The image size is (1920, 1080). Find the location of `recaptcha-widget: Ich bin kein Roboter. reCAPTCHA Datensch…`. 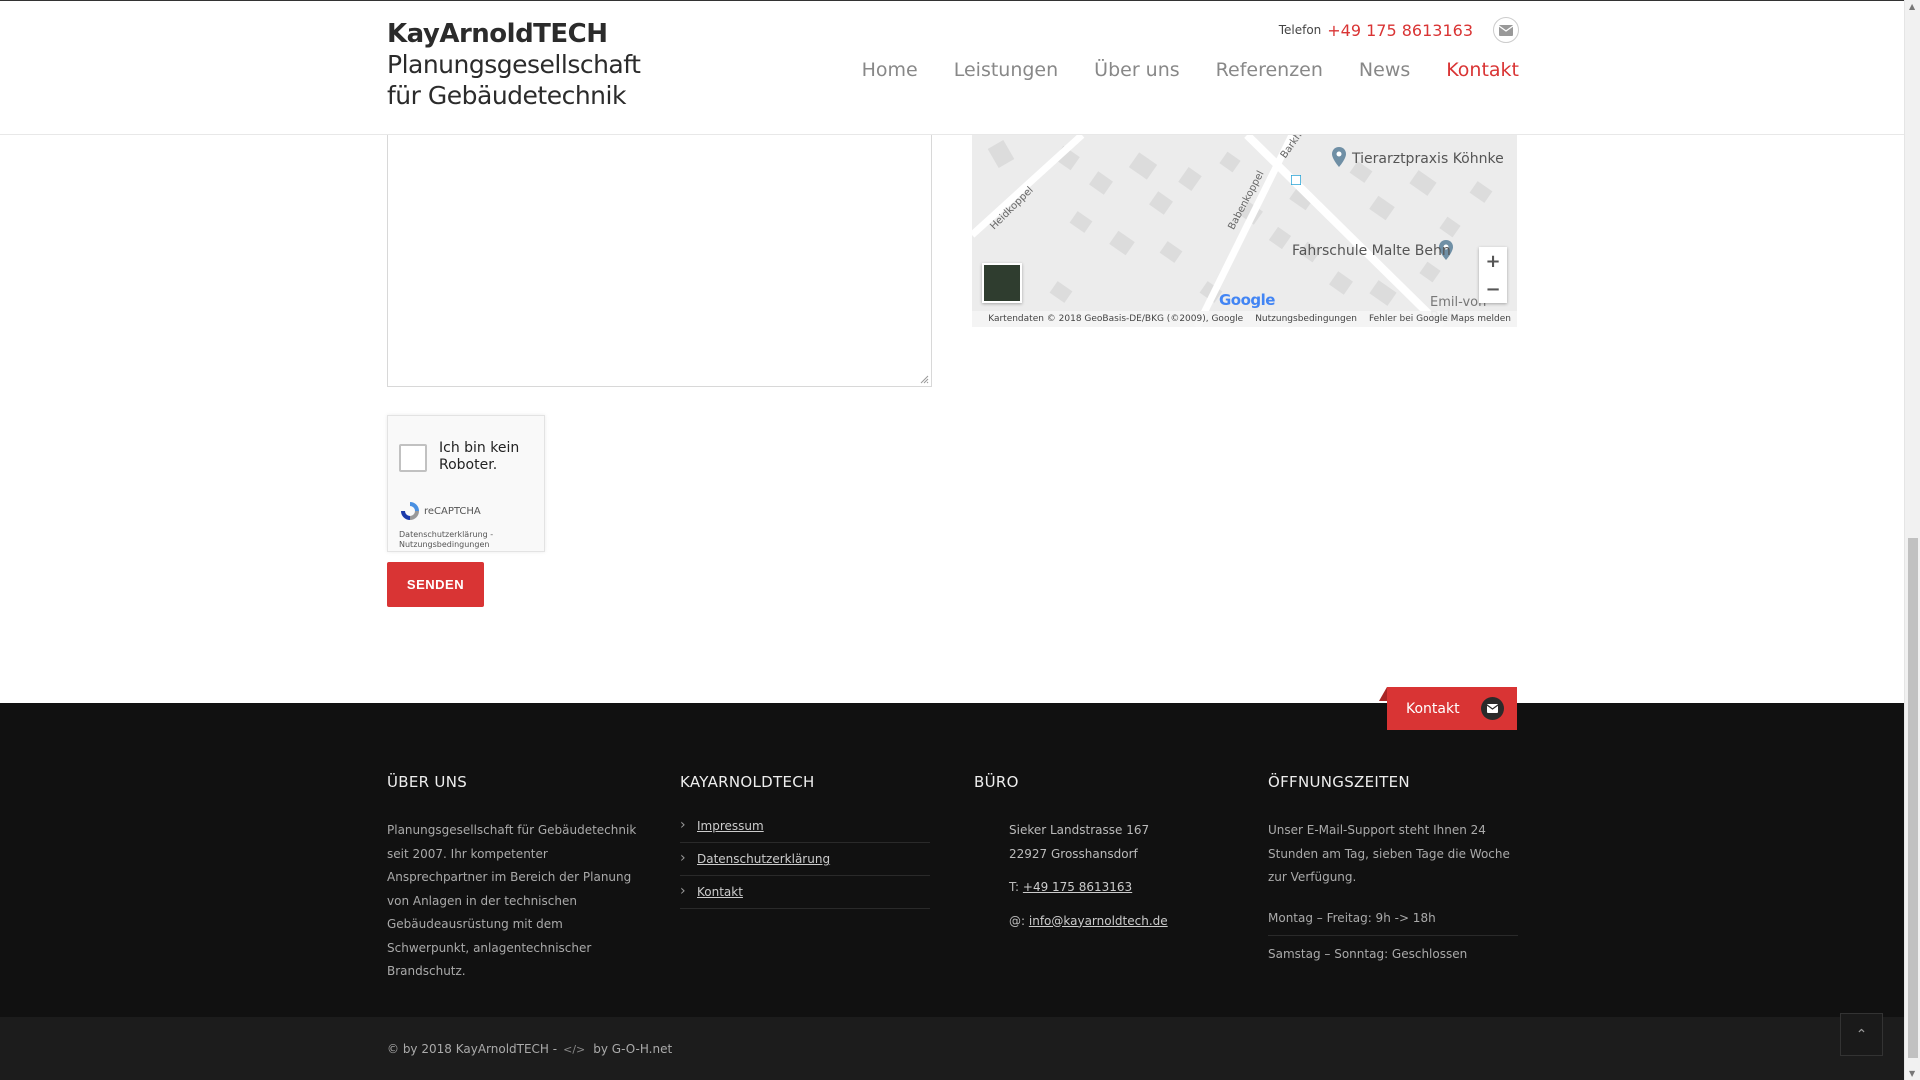

recaptcha-widget: Ich bin kein Roboter. reCAPTCHA Datensch… is located at coordinates (466, 483).